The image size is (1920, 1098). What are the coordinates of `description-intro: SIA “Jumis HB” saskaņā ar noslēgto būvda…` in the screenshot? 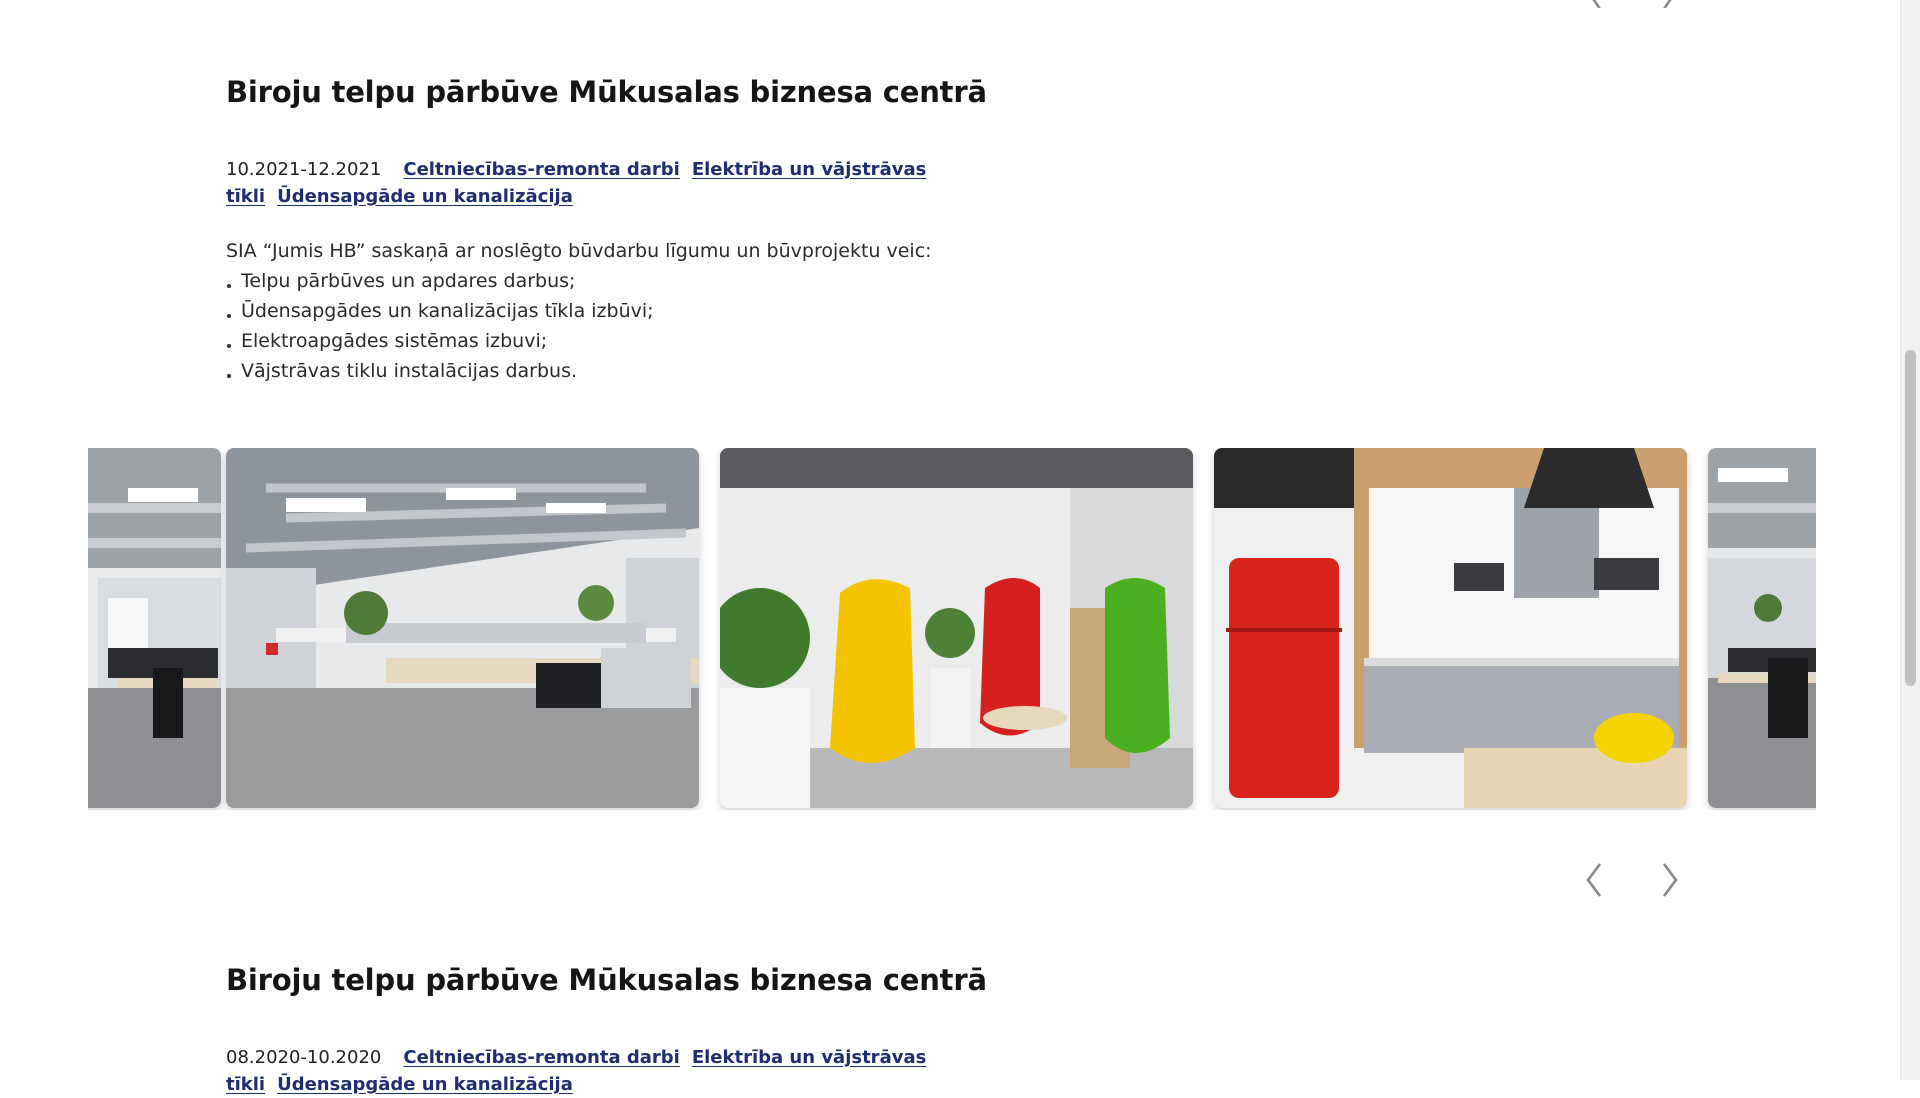 It's located at (579, 251).